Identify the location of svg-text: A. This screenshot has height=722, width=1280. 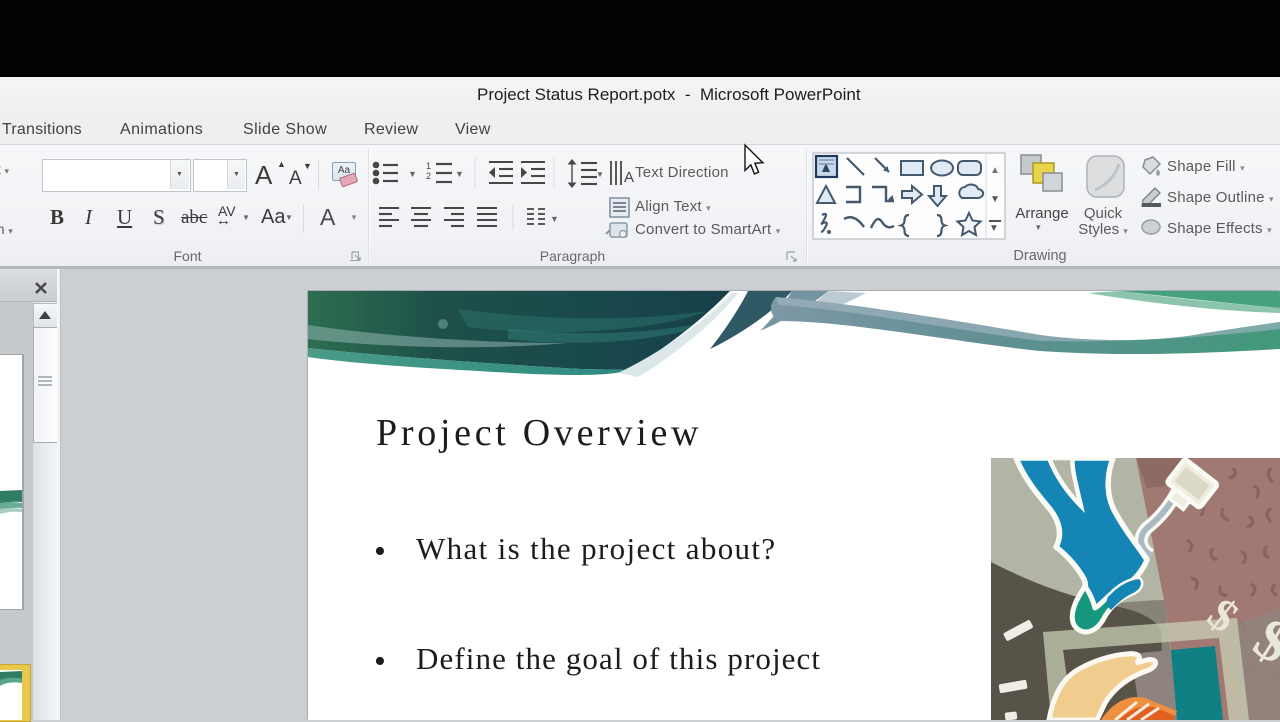
(629, 177).